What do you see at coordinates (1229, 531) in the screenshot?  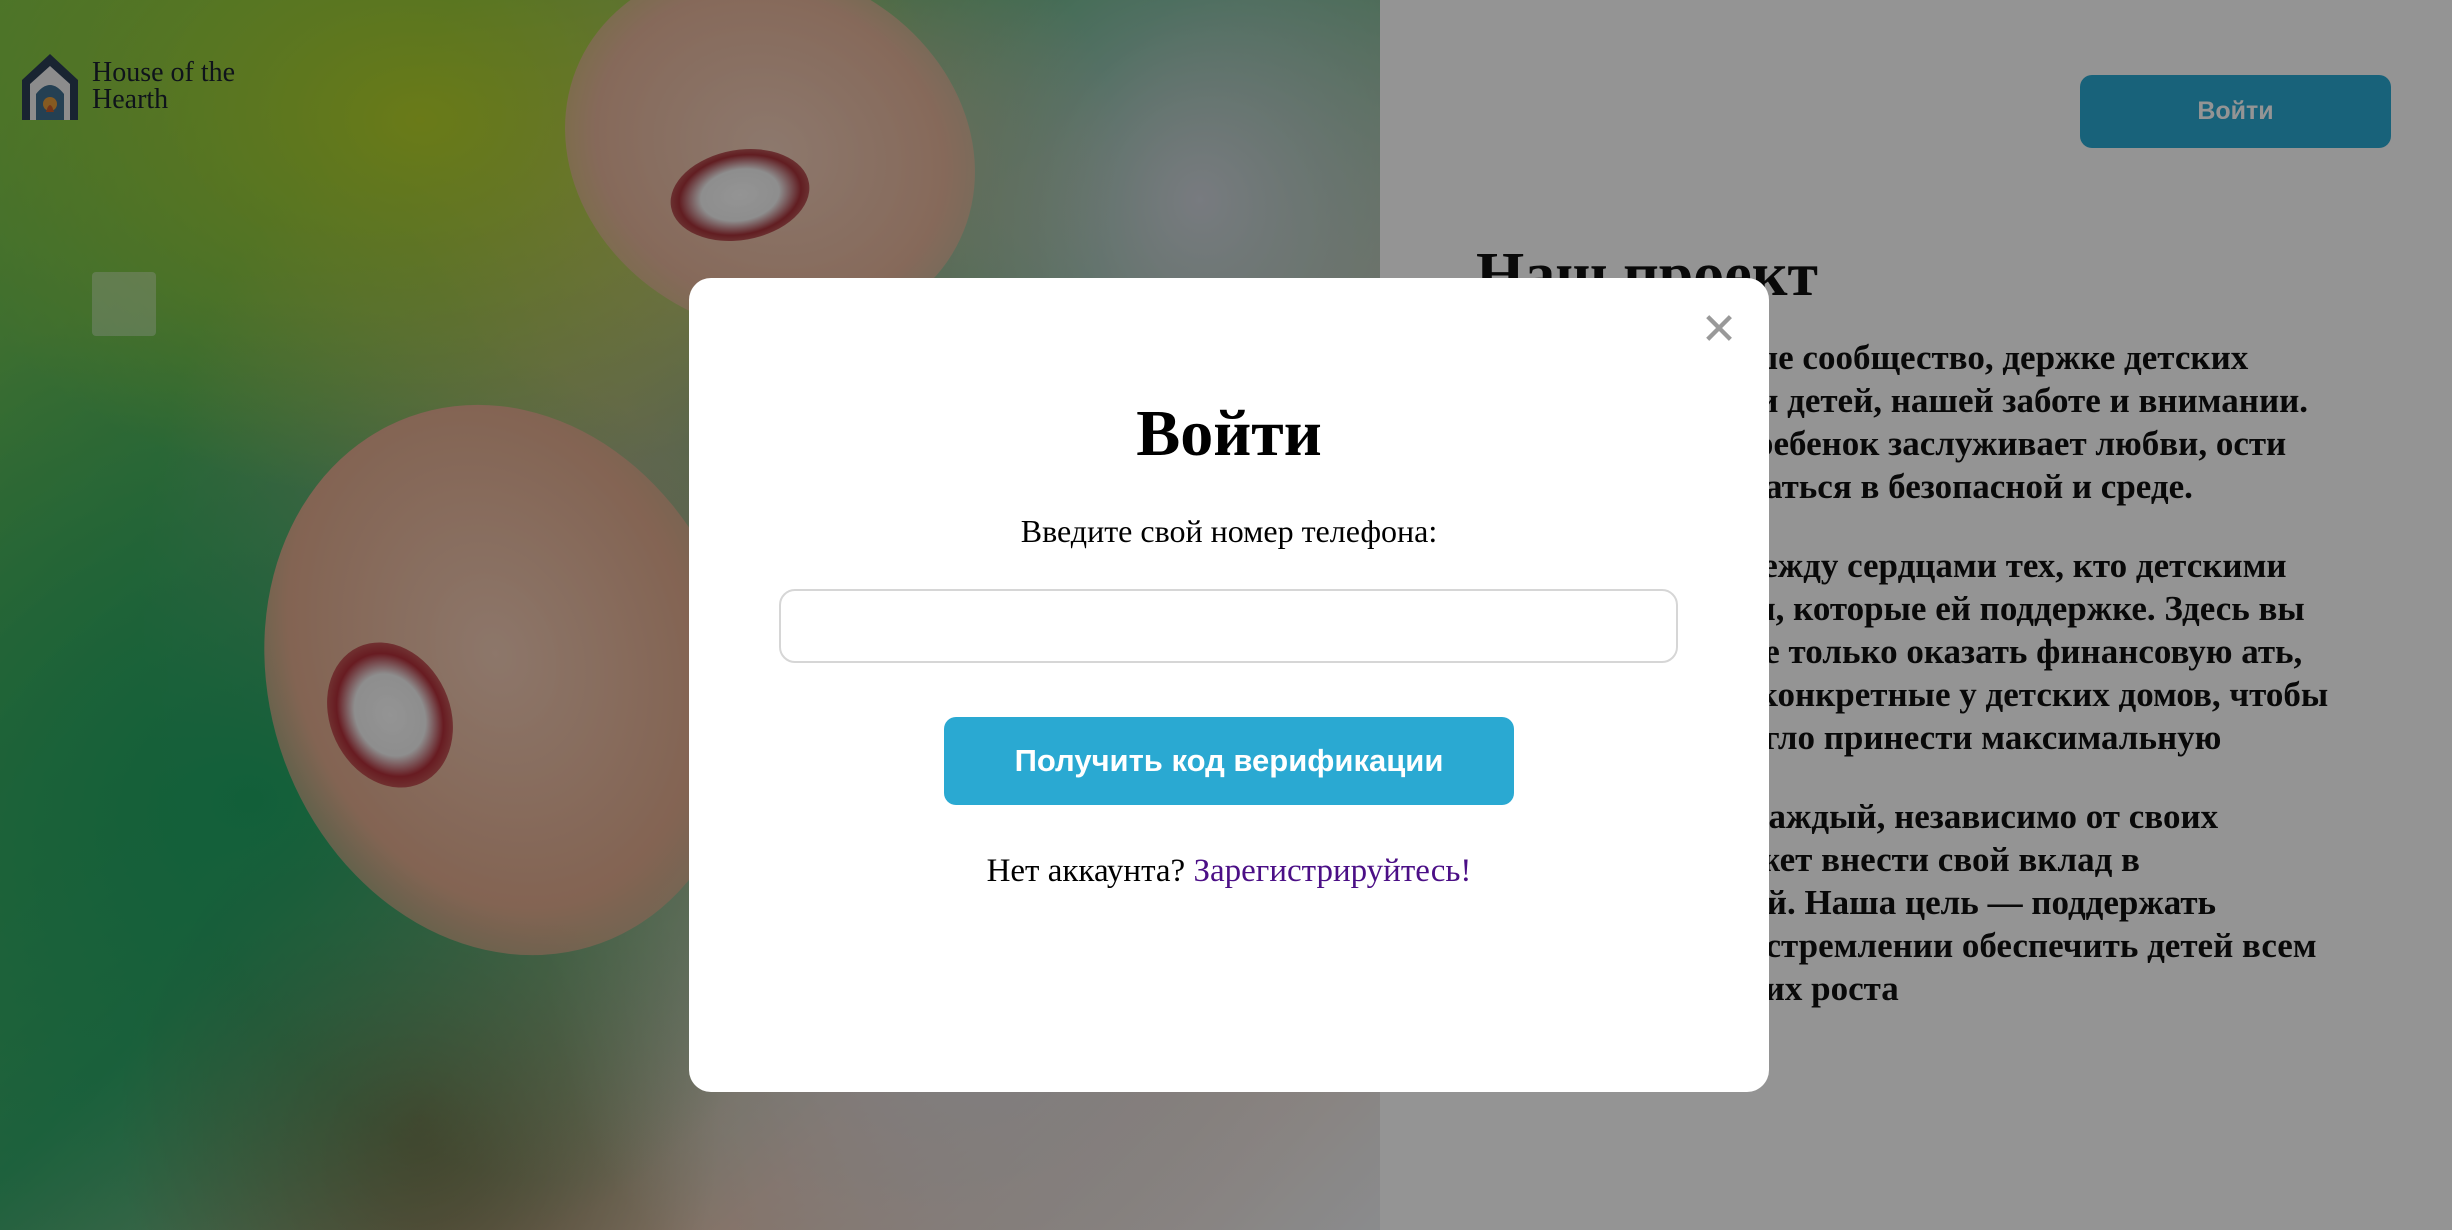 I see `phone-label: Введите свой номер телефона:` at bounding box center [1229, 531].